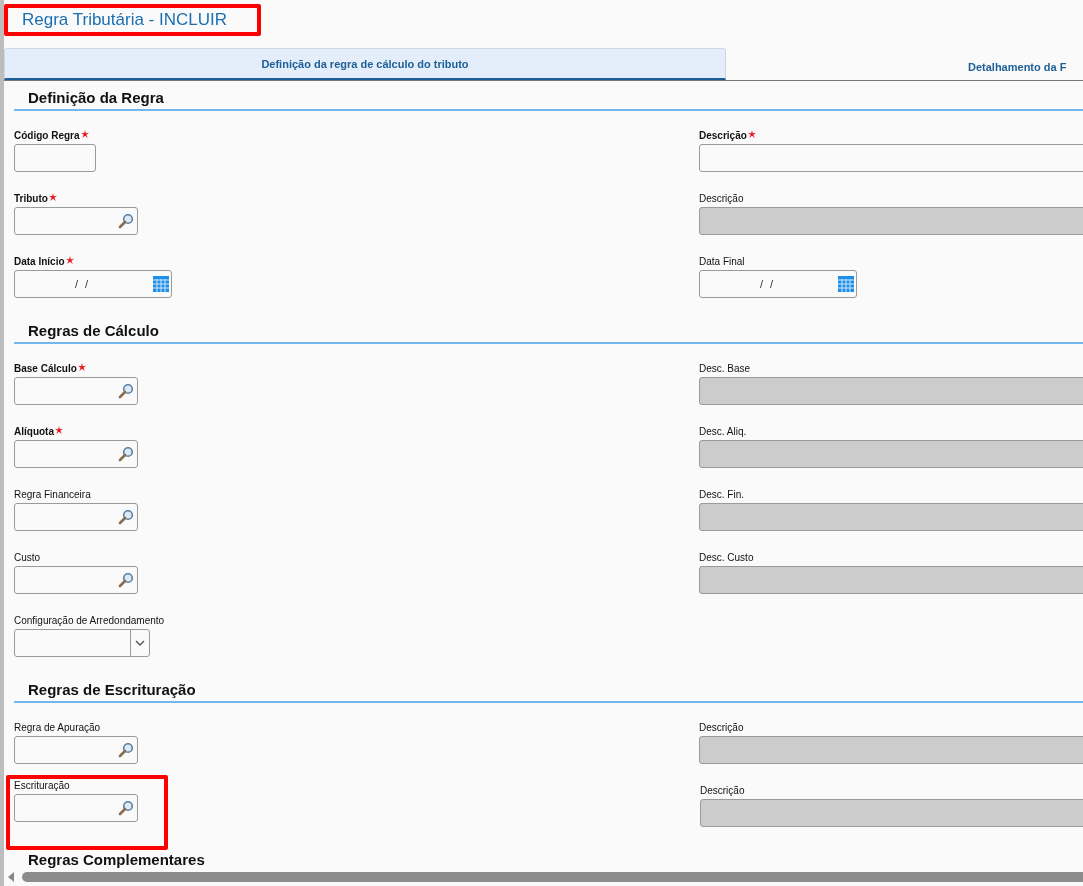  What do you see at coordinates (721, 494) in the screenshot?
I see `field-label: Desc. Fin.` at bounding box center [721, 494].